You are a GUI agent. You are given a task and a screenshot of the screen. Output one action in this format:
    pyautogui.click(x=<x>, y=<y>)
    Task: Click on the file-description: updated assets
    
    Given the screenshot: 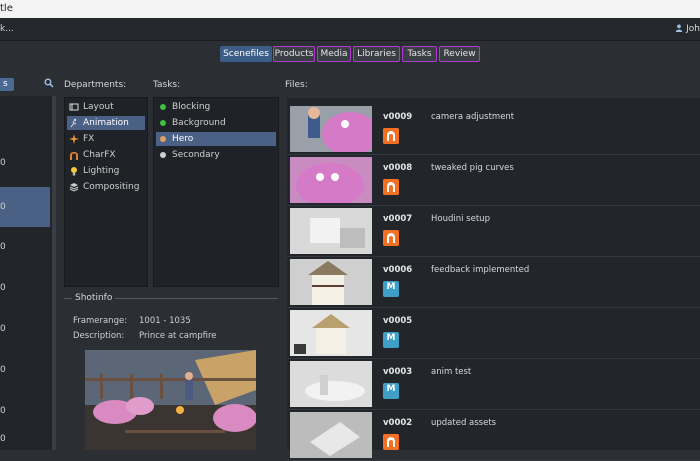 What is the action you would take?
    pyautogui.click(x=464, y=423)
    